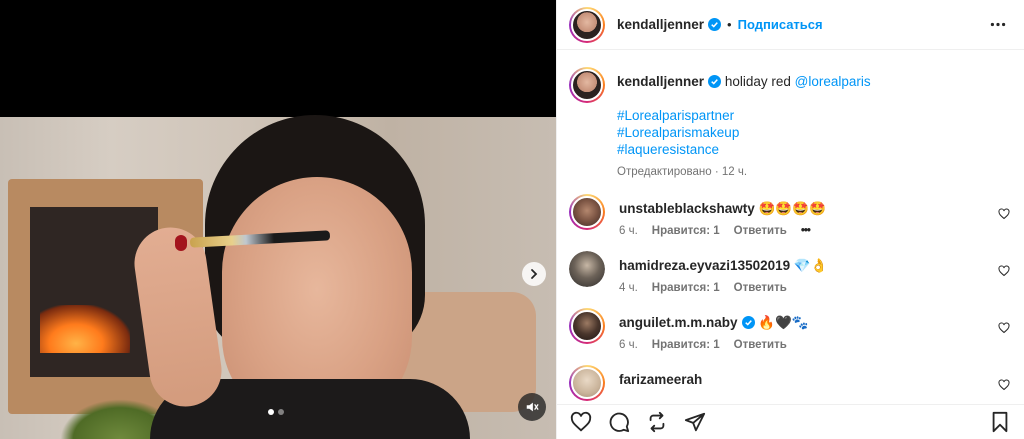  I want to click on caption-author-avatar, so click(587, 85).